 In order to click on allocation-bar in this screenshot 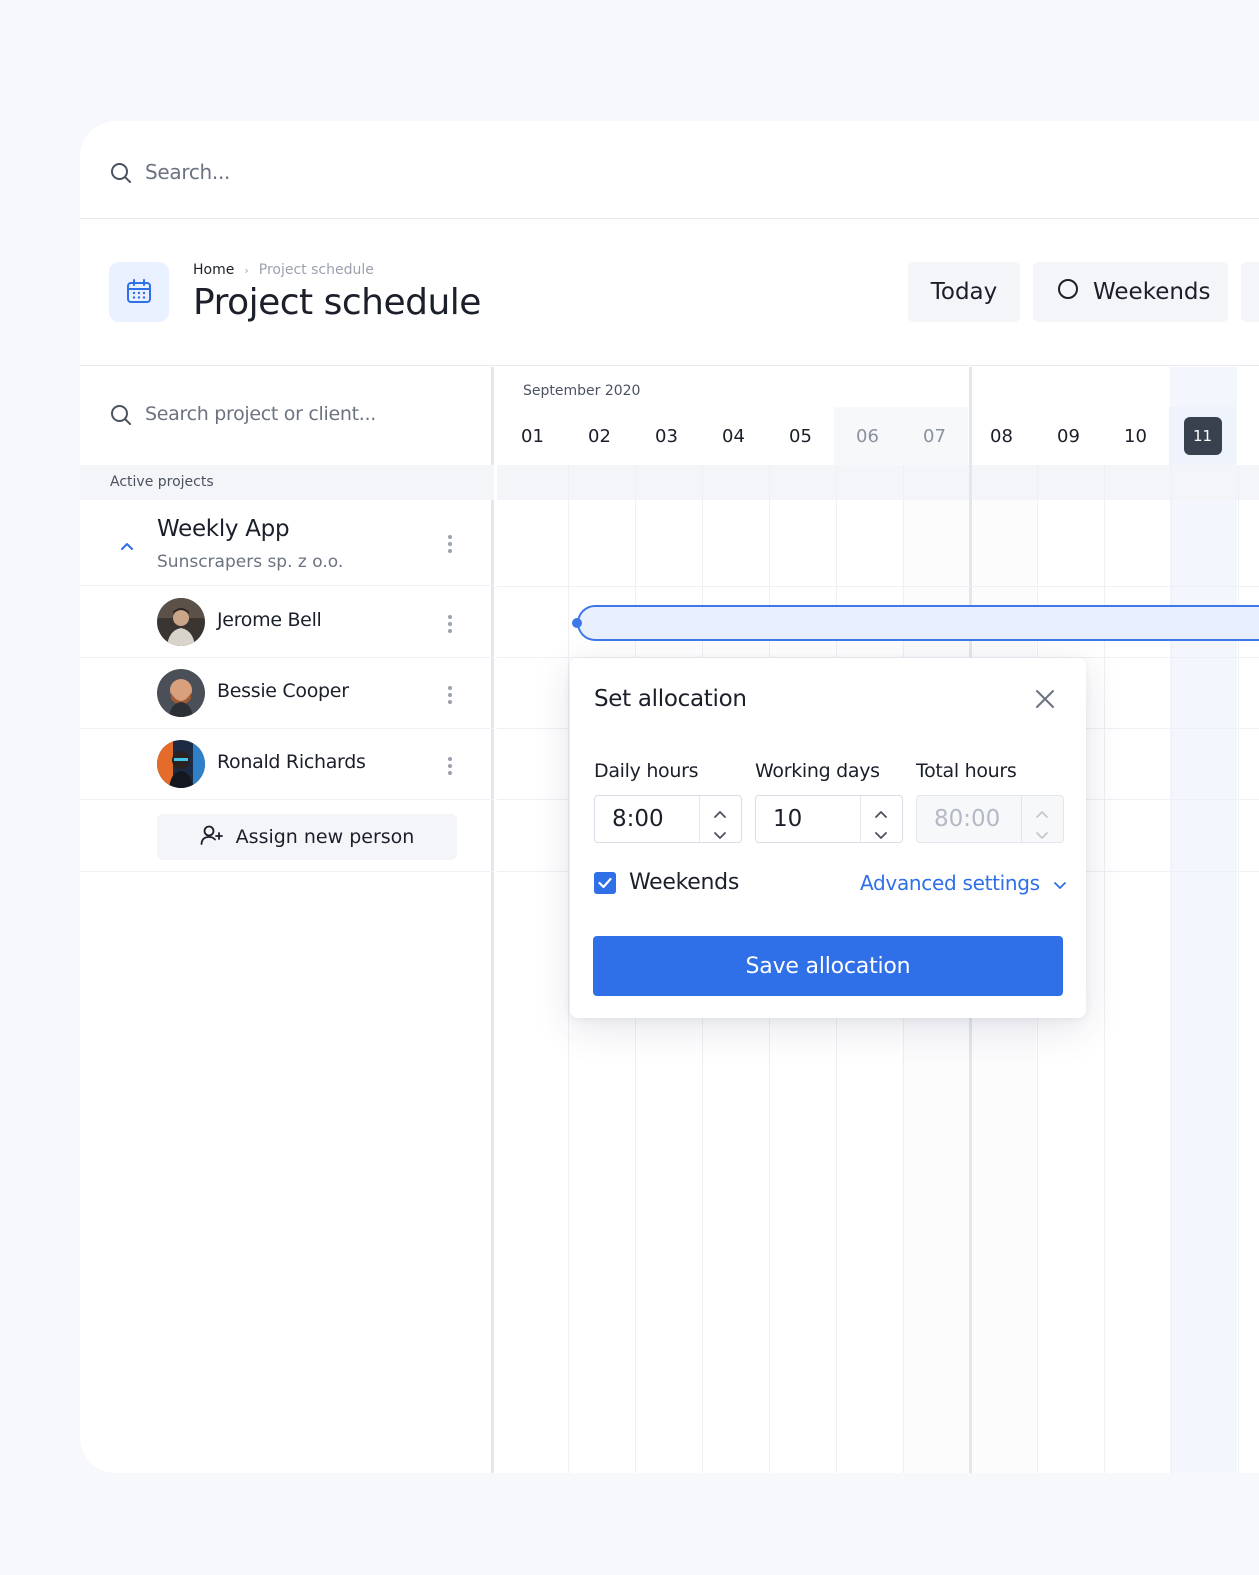, I will do `click(918, 623)`.